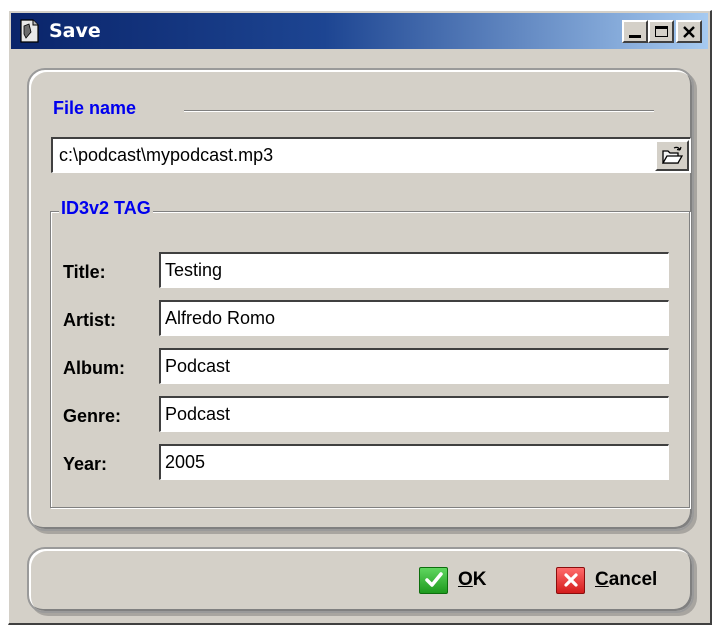  Describe the element at coordinates (635, 36) in the screenshot. I see `minimize-icon` at that location.